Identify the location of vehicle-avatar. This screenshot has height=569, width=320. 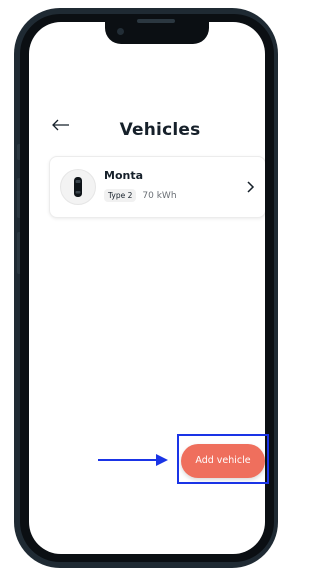
(78, 187).